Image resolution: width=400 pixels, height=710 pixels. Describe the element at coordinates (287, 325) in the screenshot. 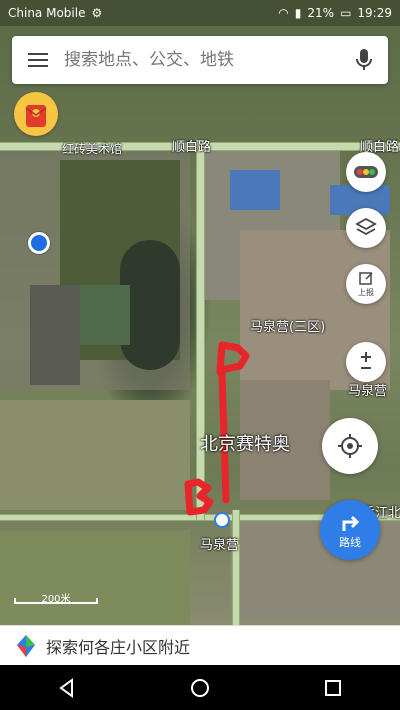

I see `label-district: 马泉营(三区)` at that location.